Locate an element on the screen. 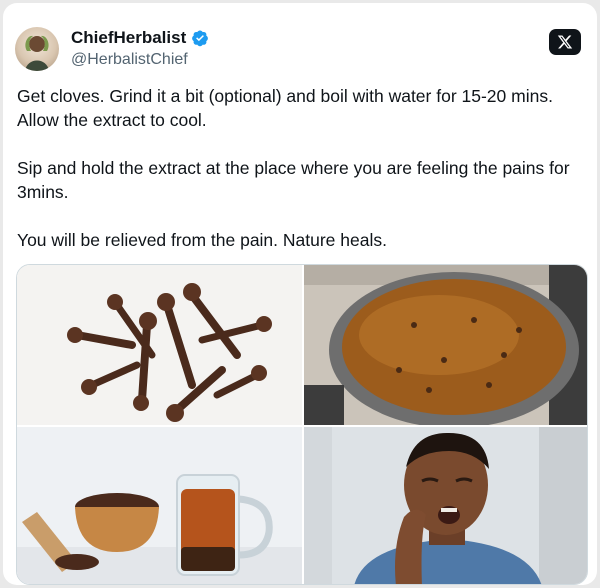 The width and height of the screenshot is (600, 588). tweet-header: ChiefHerbalist @HerbalistChief is located at coordinates (300, 50).